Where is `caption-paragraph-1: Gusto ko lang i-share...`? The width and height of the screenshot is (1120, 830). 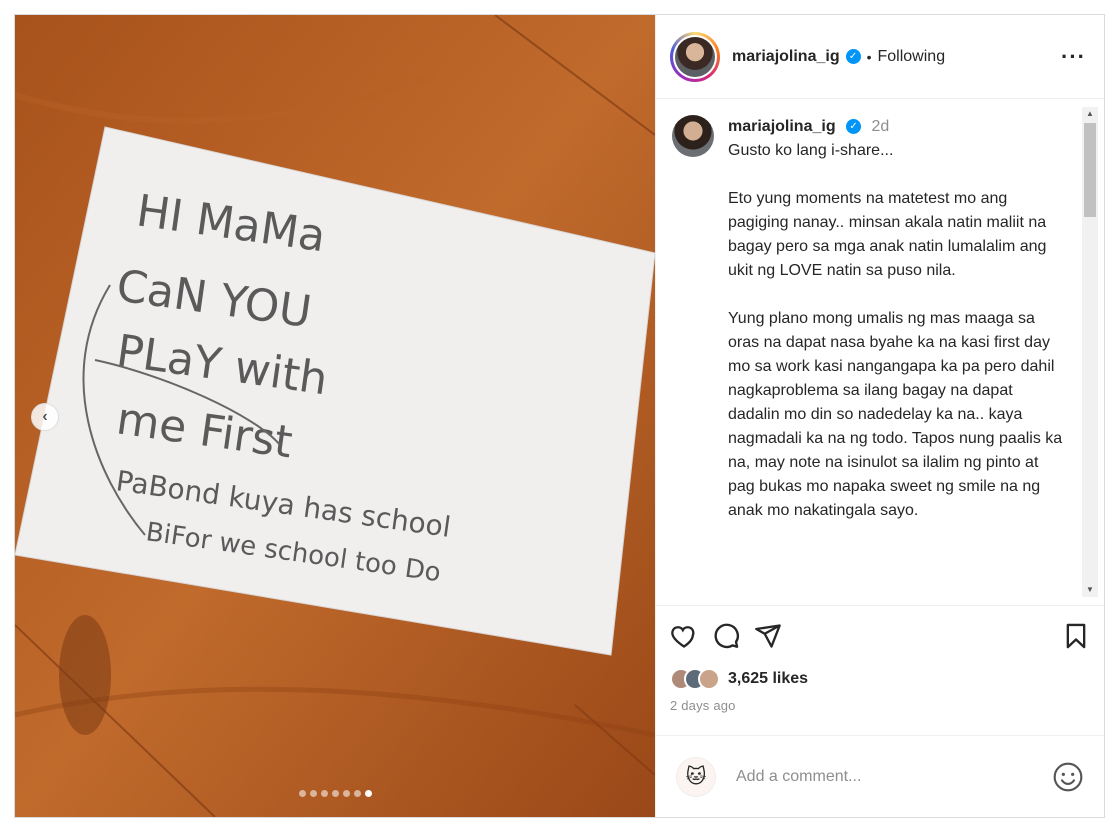
caption-paragraph-1: Gusto ko lang i-share... is located at coordinates (811, 150).